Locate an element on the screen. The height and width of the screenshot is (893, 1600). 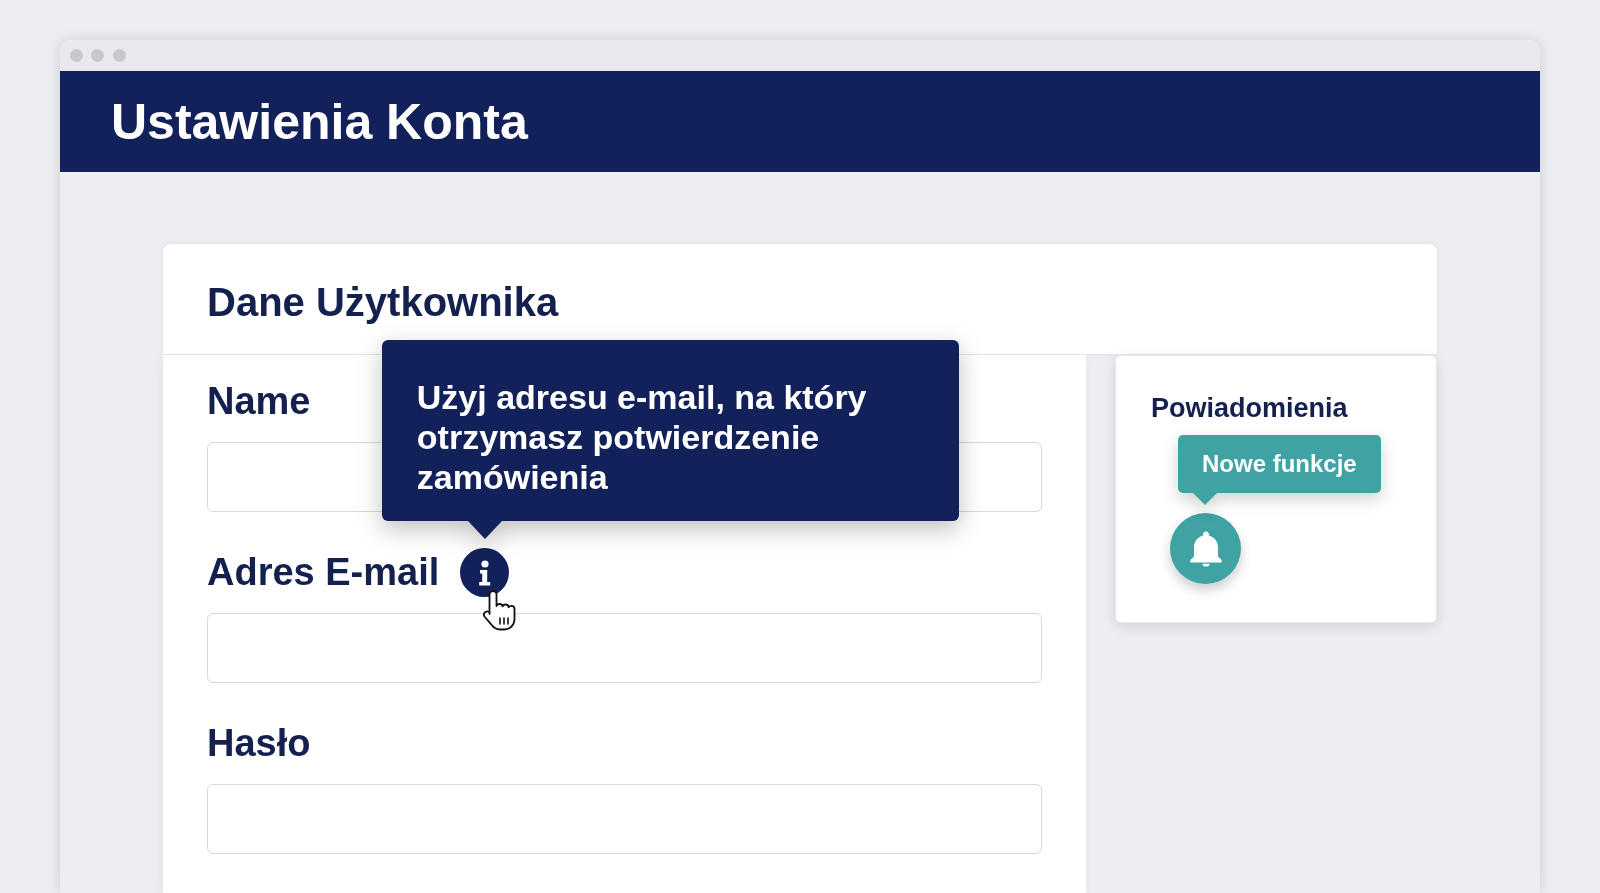
field-label: Adres E-mail is located at coordinates (323, 572).